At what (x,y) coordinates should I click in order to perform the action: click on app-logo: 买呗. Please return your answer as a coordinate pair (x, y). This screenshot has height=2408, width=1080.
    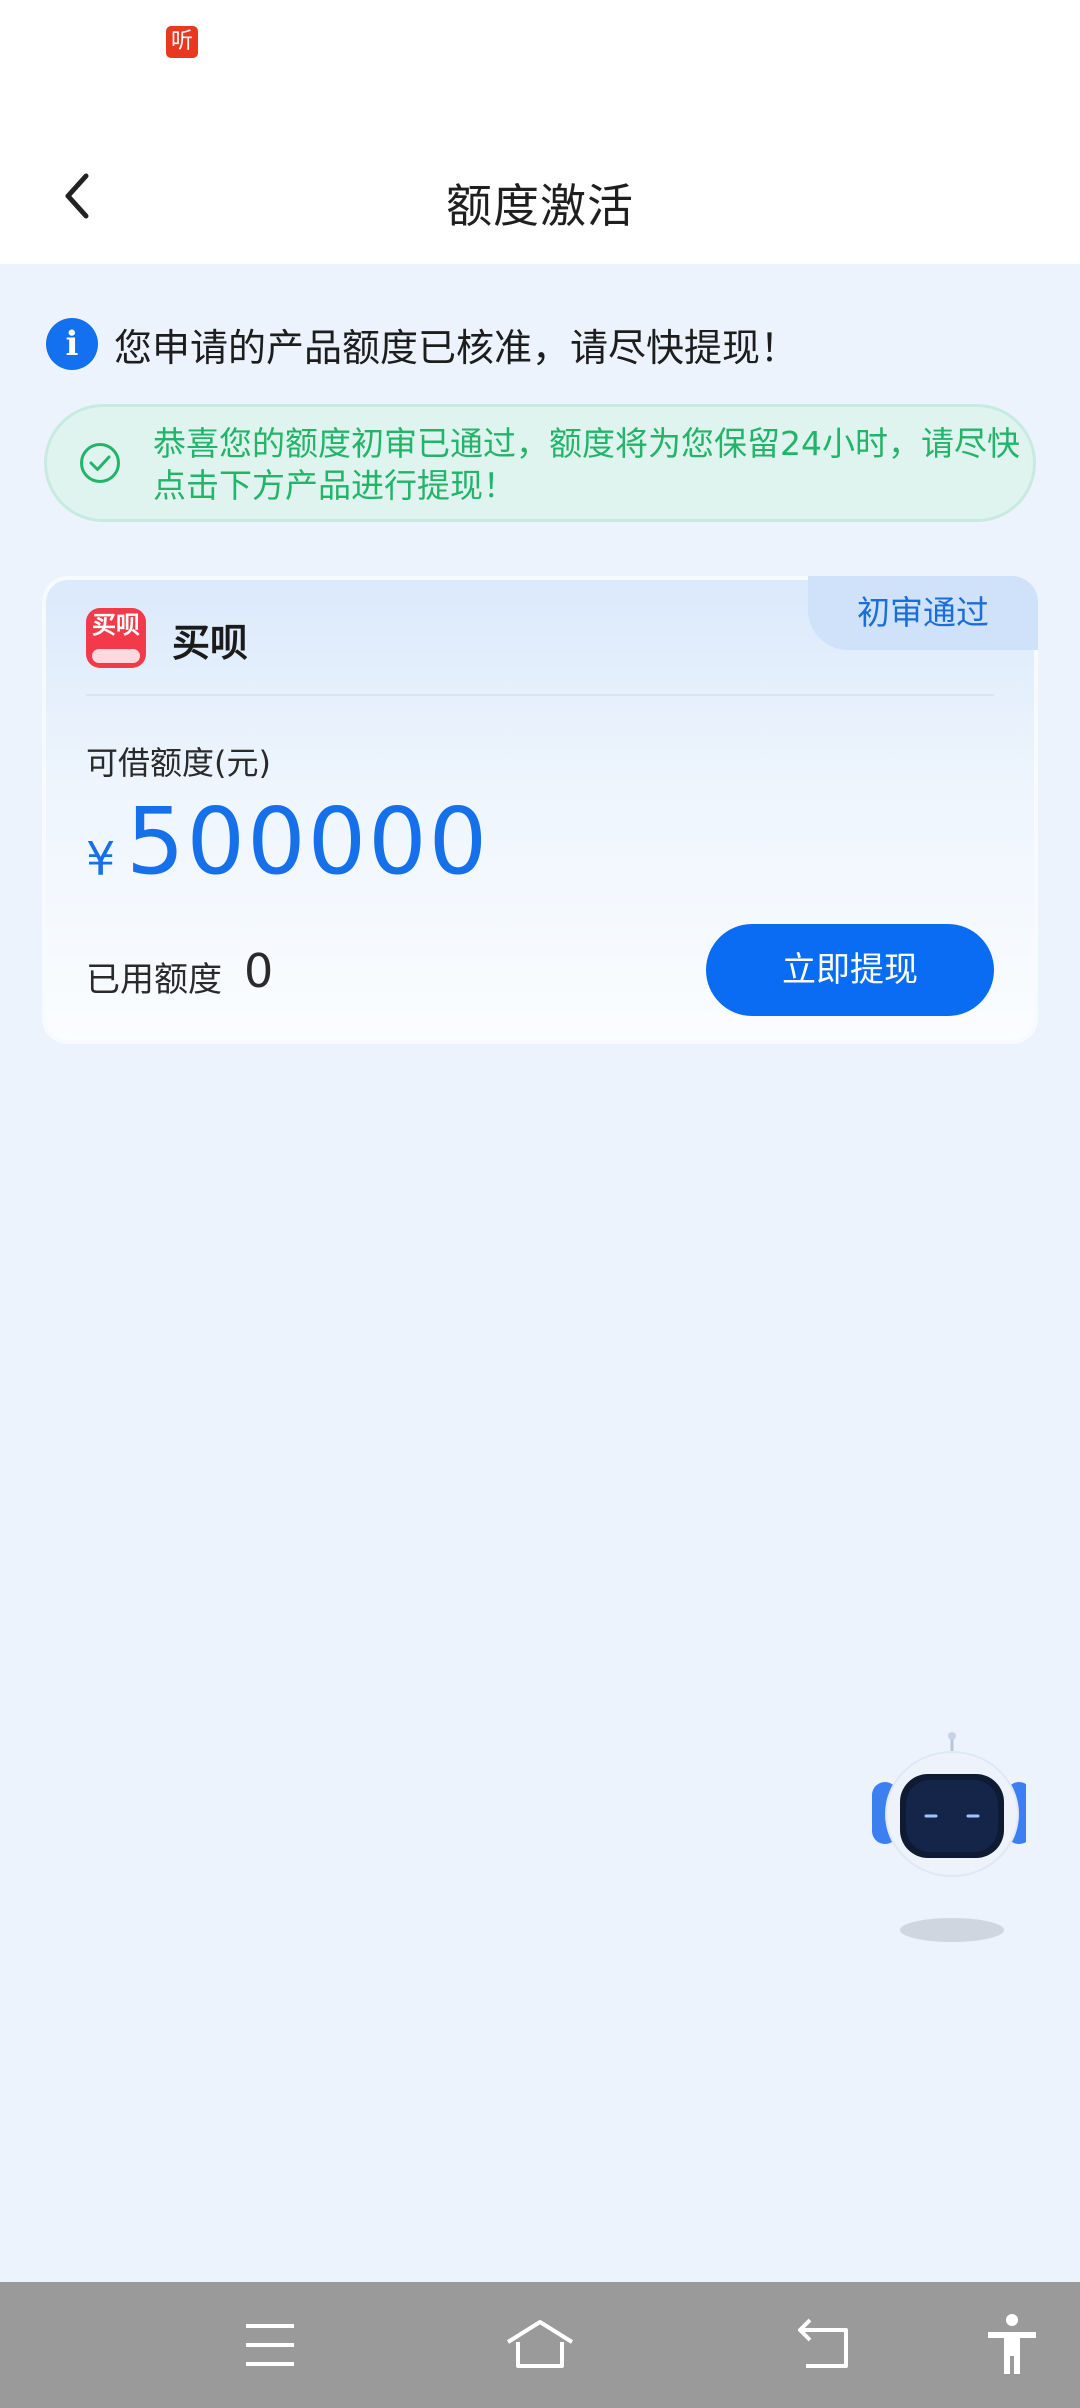
    Looking at the image, I should click on (116, 638).